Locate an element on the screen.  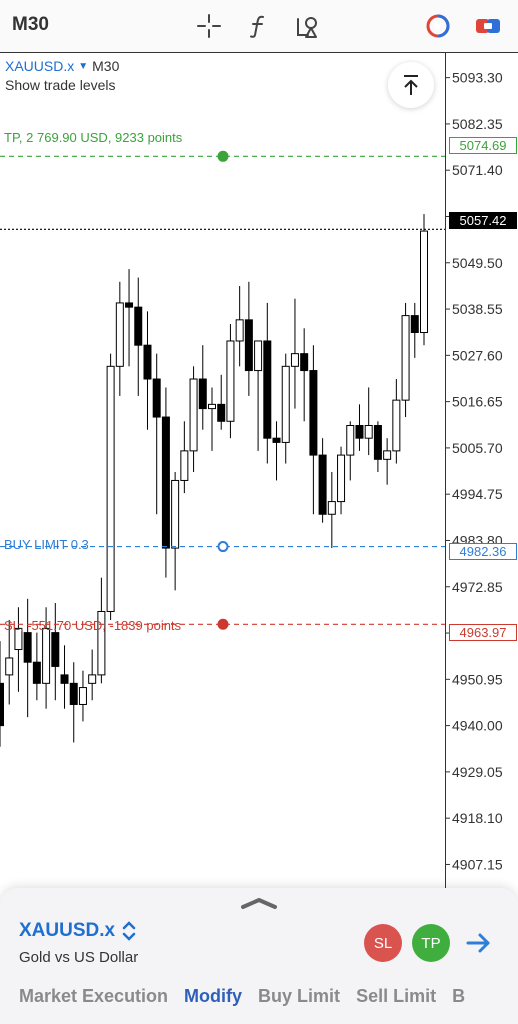
chart-timeframe: M30 is located at coordinates (106, 66).